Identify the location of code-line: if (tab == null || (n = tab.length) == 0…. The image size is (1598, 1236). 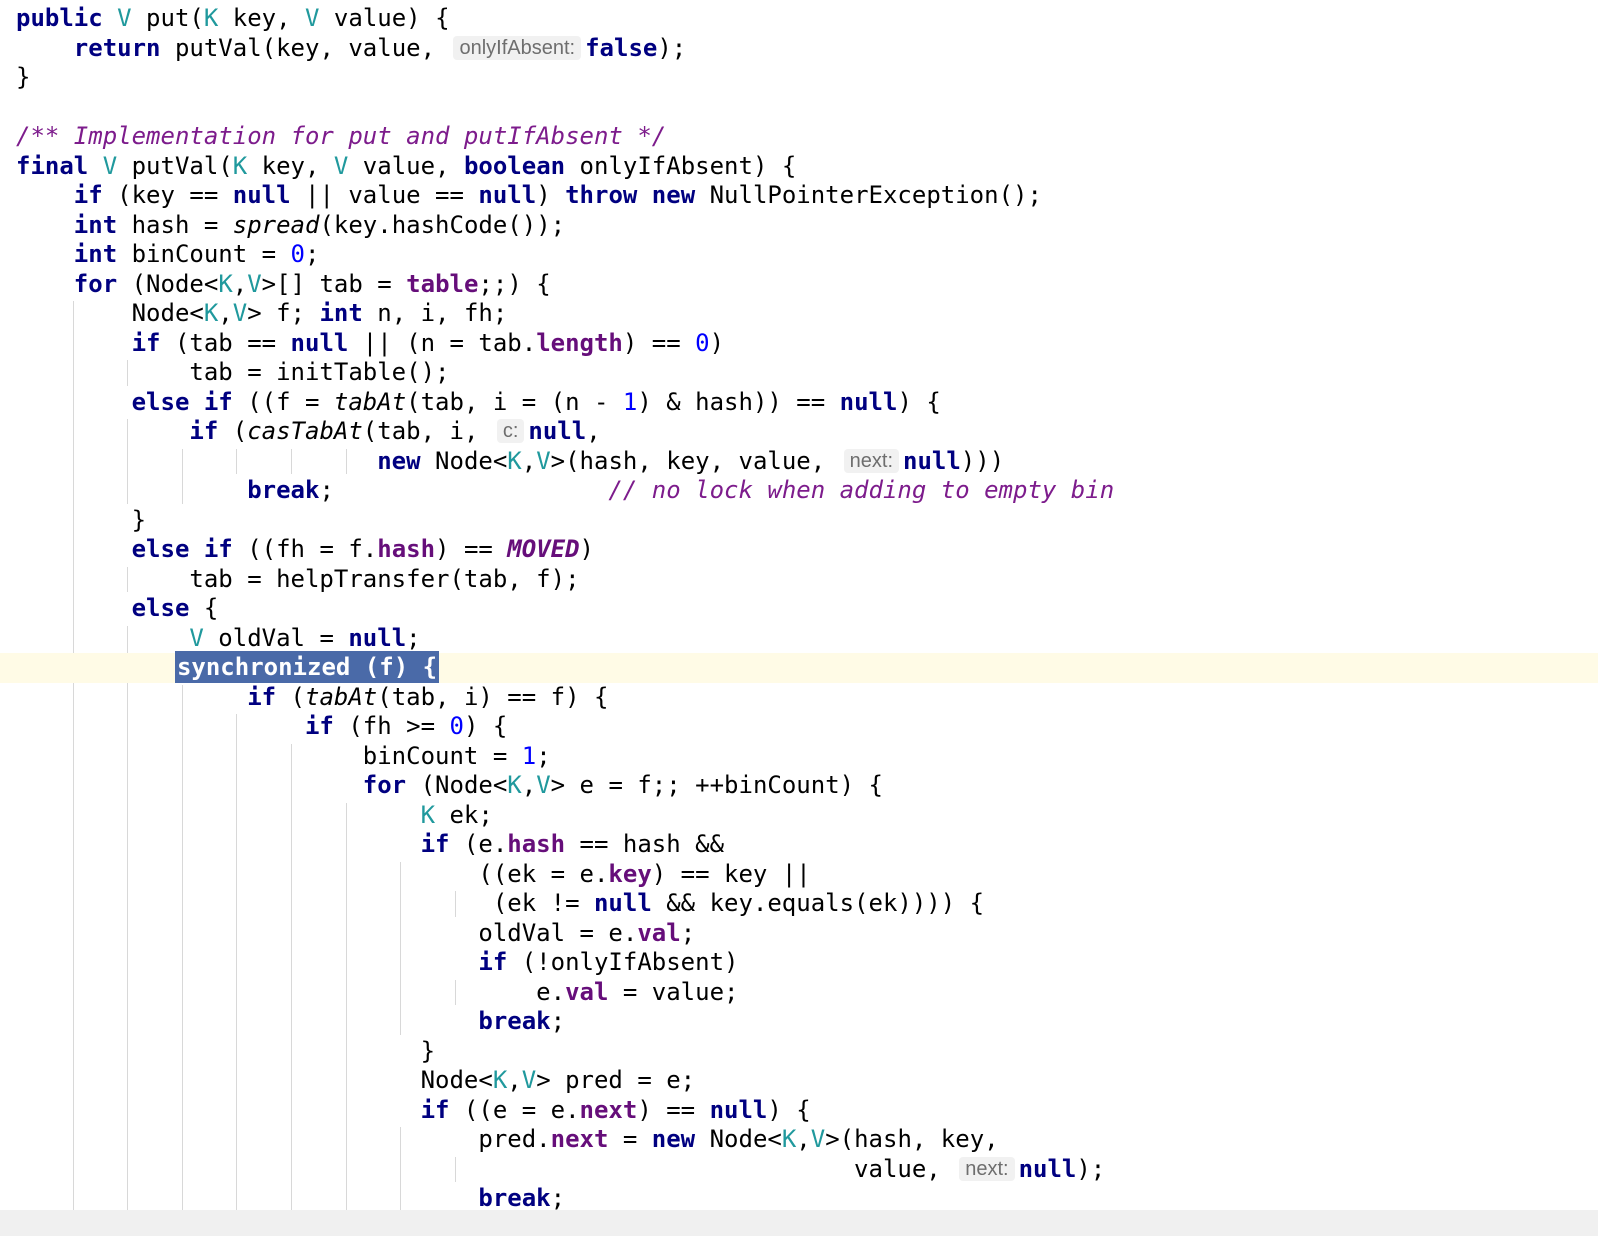
(799, 344).